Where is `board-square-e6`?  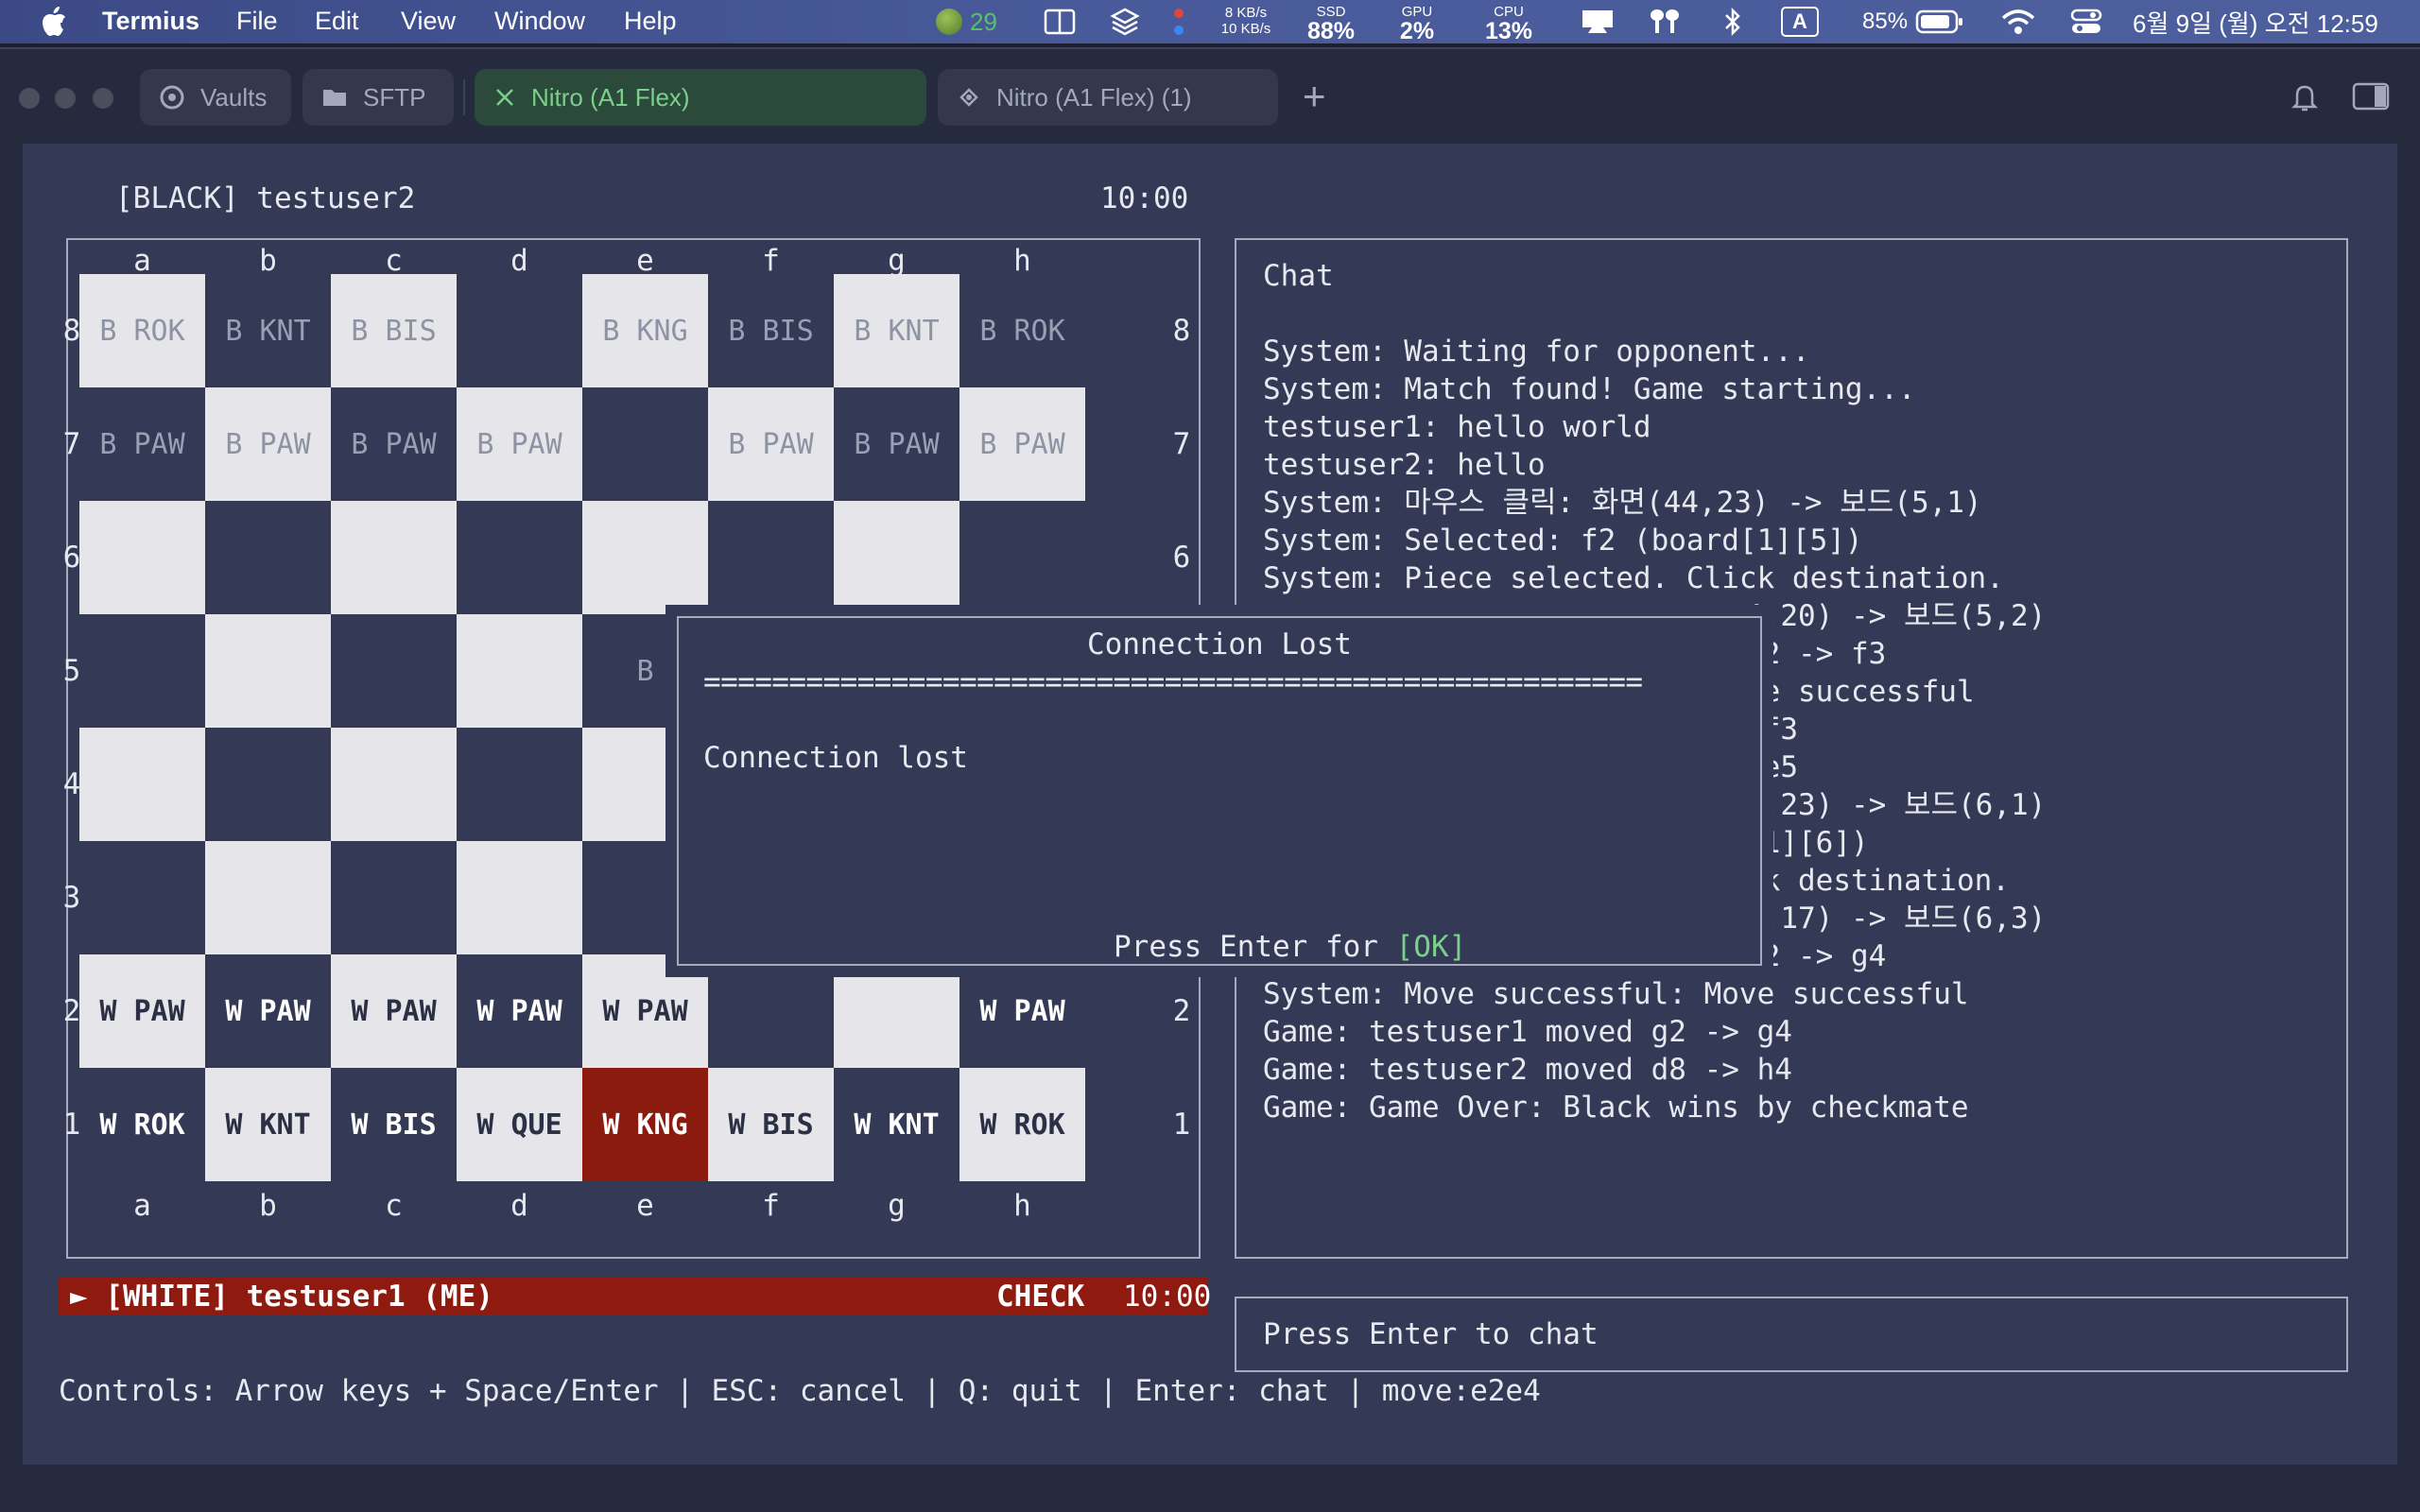
board-square-e6 is located at coordinates (645, 557).